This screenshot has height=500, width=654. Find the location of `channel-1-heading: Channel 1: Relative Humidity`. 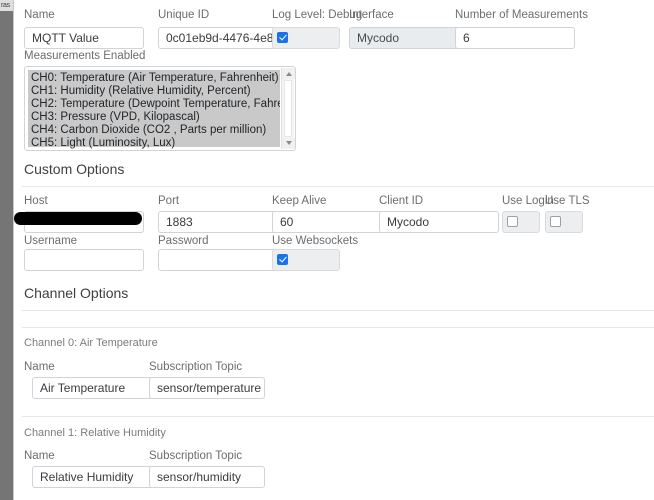

channel-1-heading: Channel 1: Relative Humidity is located at coordinates (95, 433).